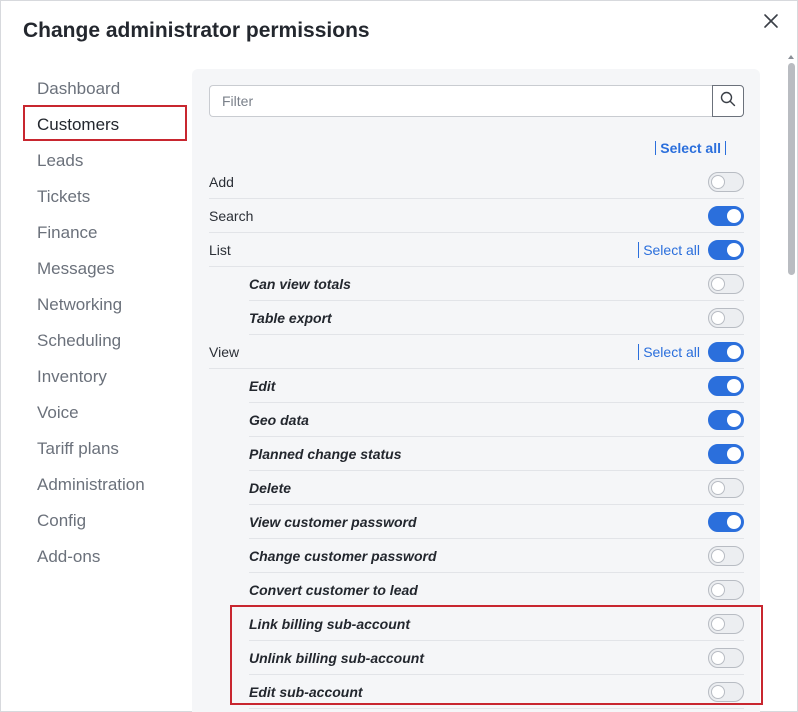  I want to click on nav-item-scheduling: Scheduling, so click(105, 339).